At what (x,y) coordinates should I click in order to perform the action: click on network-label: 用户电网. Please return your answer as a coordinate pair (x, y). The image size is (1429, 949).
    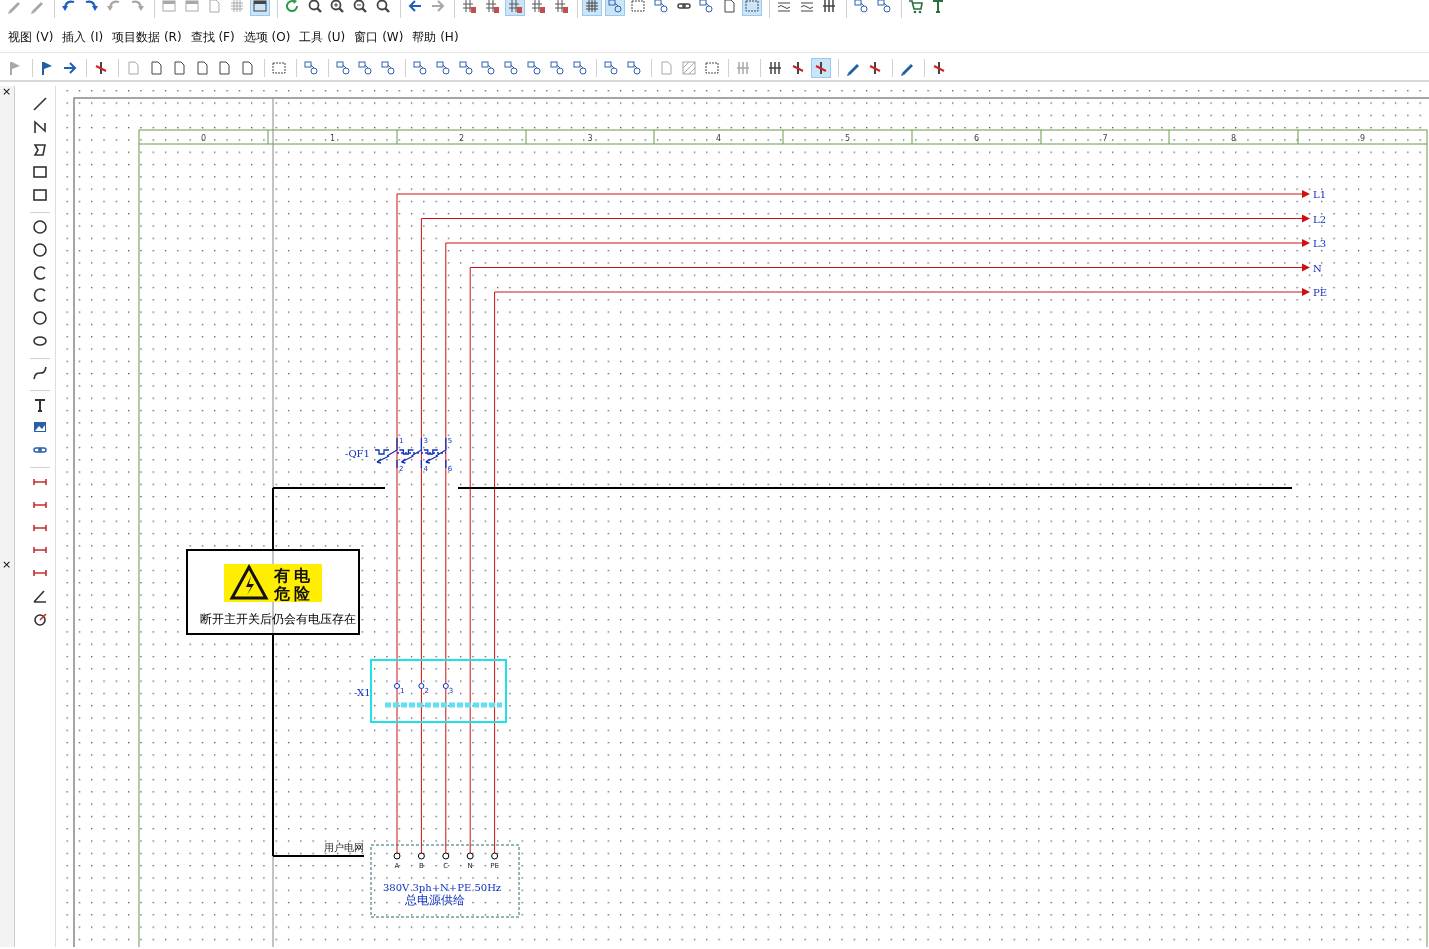
    Looking at the image, I should click on (344, 847).